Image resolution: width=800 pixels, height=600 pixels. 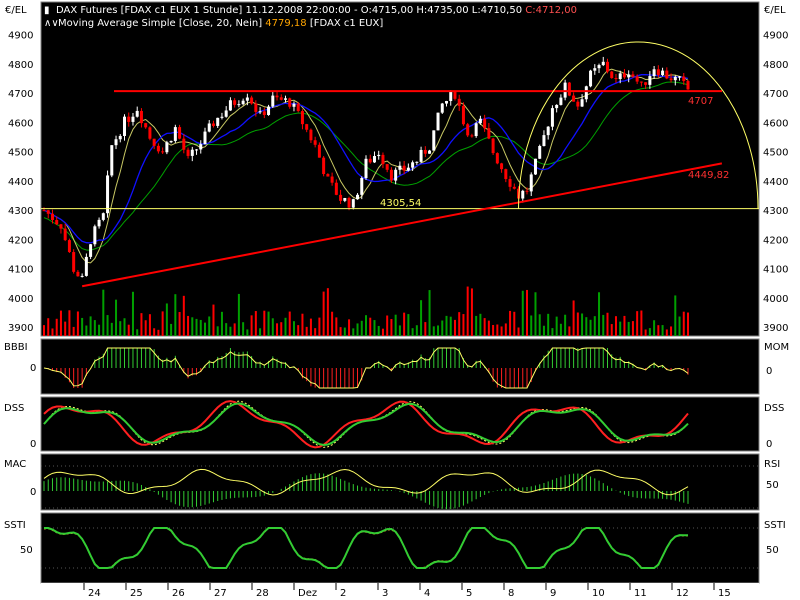 I want to click on price-tick-right: 4600, so click(x=775, y=123).